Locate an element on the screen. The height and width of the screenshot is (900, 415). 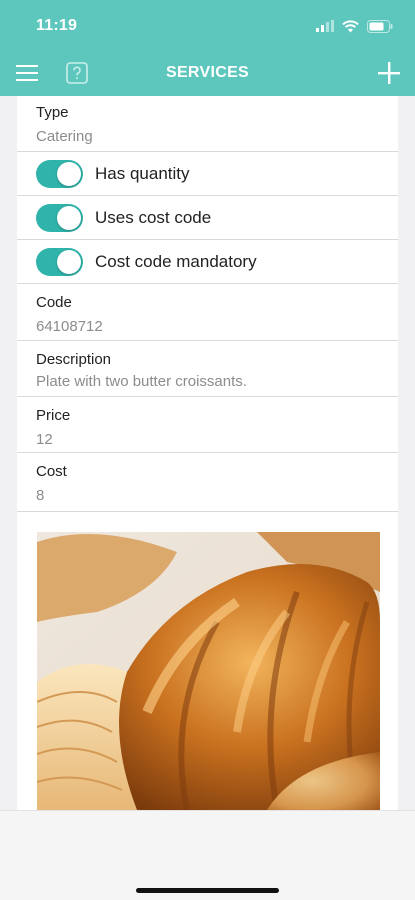
cost-code-mandatory-label: Cost code mandatory is located at coordinates (176, 261).